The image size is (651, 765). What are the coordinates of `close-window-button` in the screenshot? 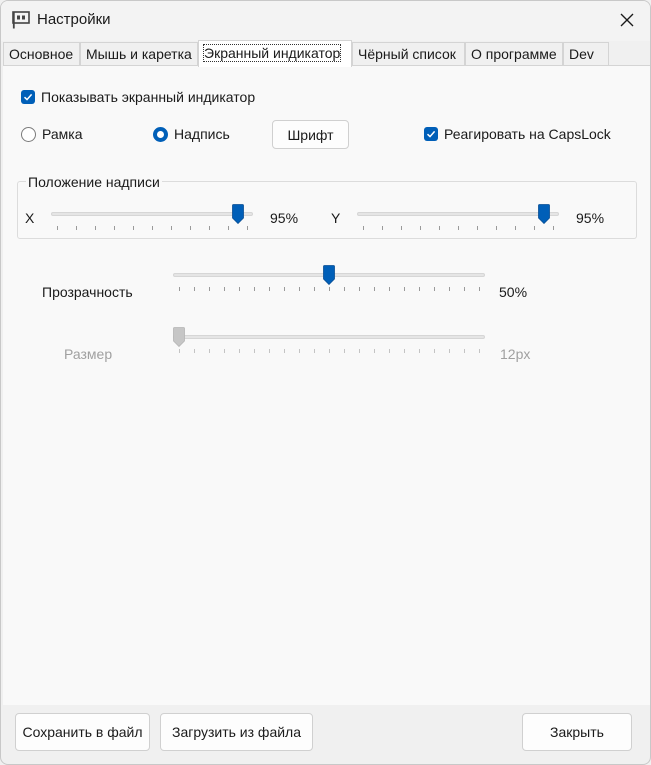 It's located at (627, 20).